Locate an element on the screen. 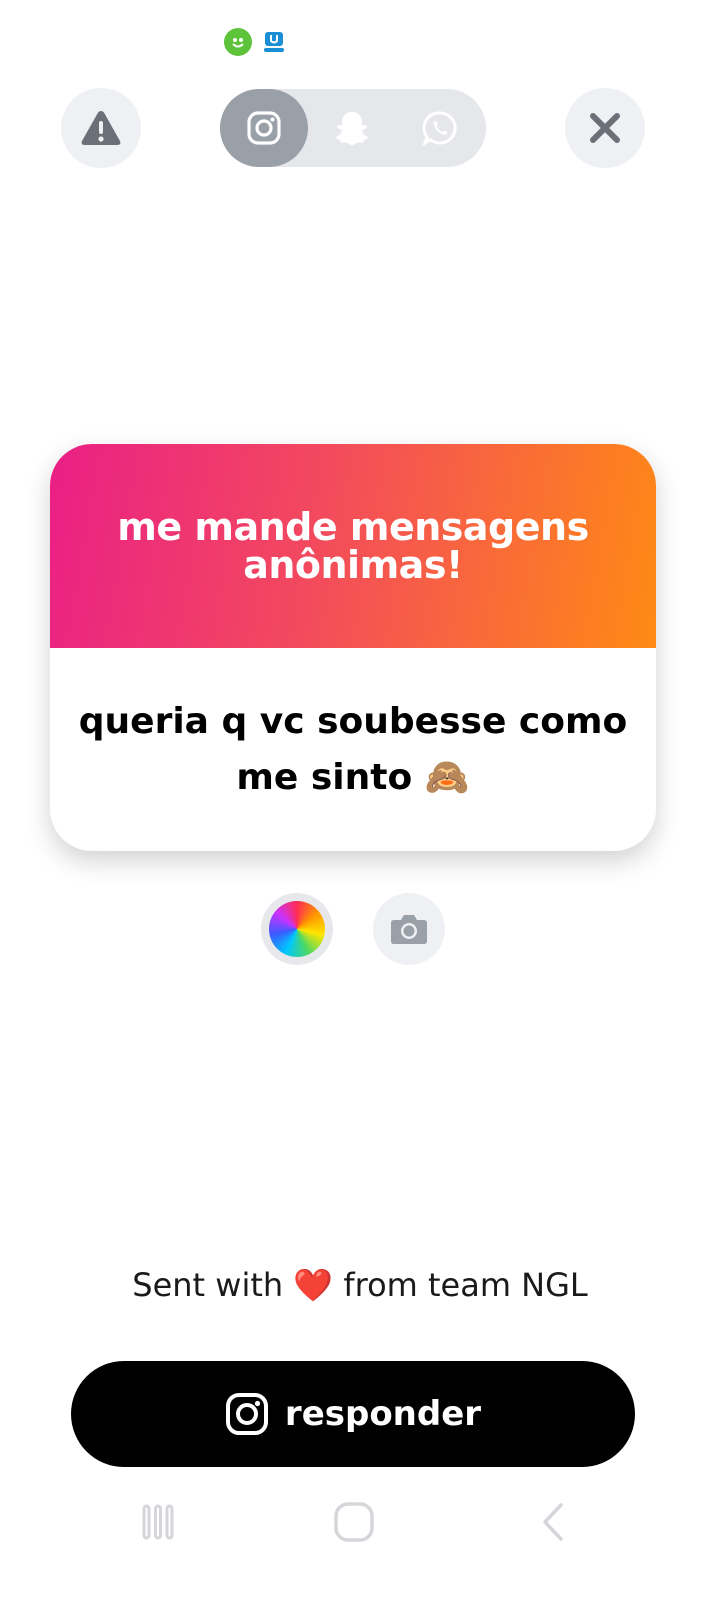  footer-prefix: Sent with is located at coordinates (208, 1285).